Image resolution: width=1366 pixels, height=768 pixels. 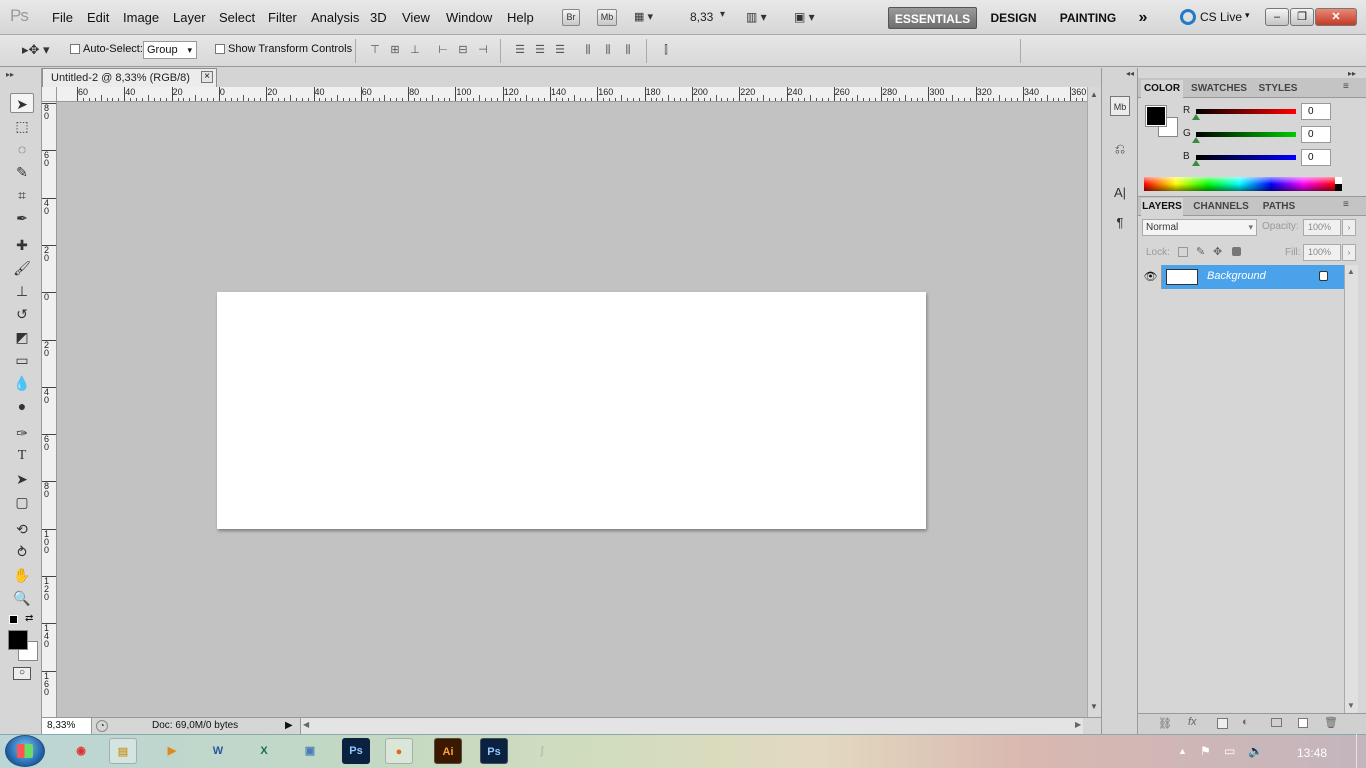 I want to click on align-bottom-icon: ⊥, so click(x=415, y=50).